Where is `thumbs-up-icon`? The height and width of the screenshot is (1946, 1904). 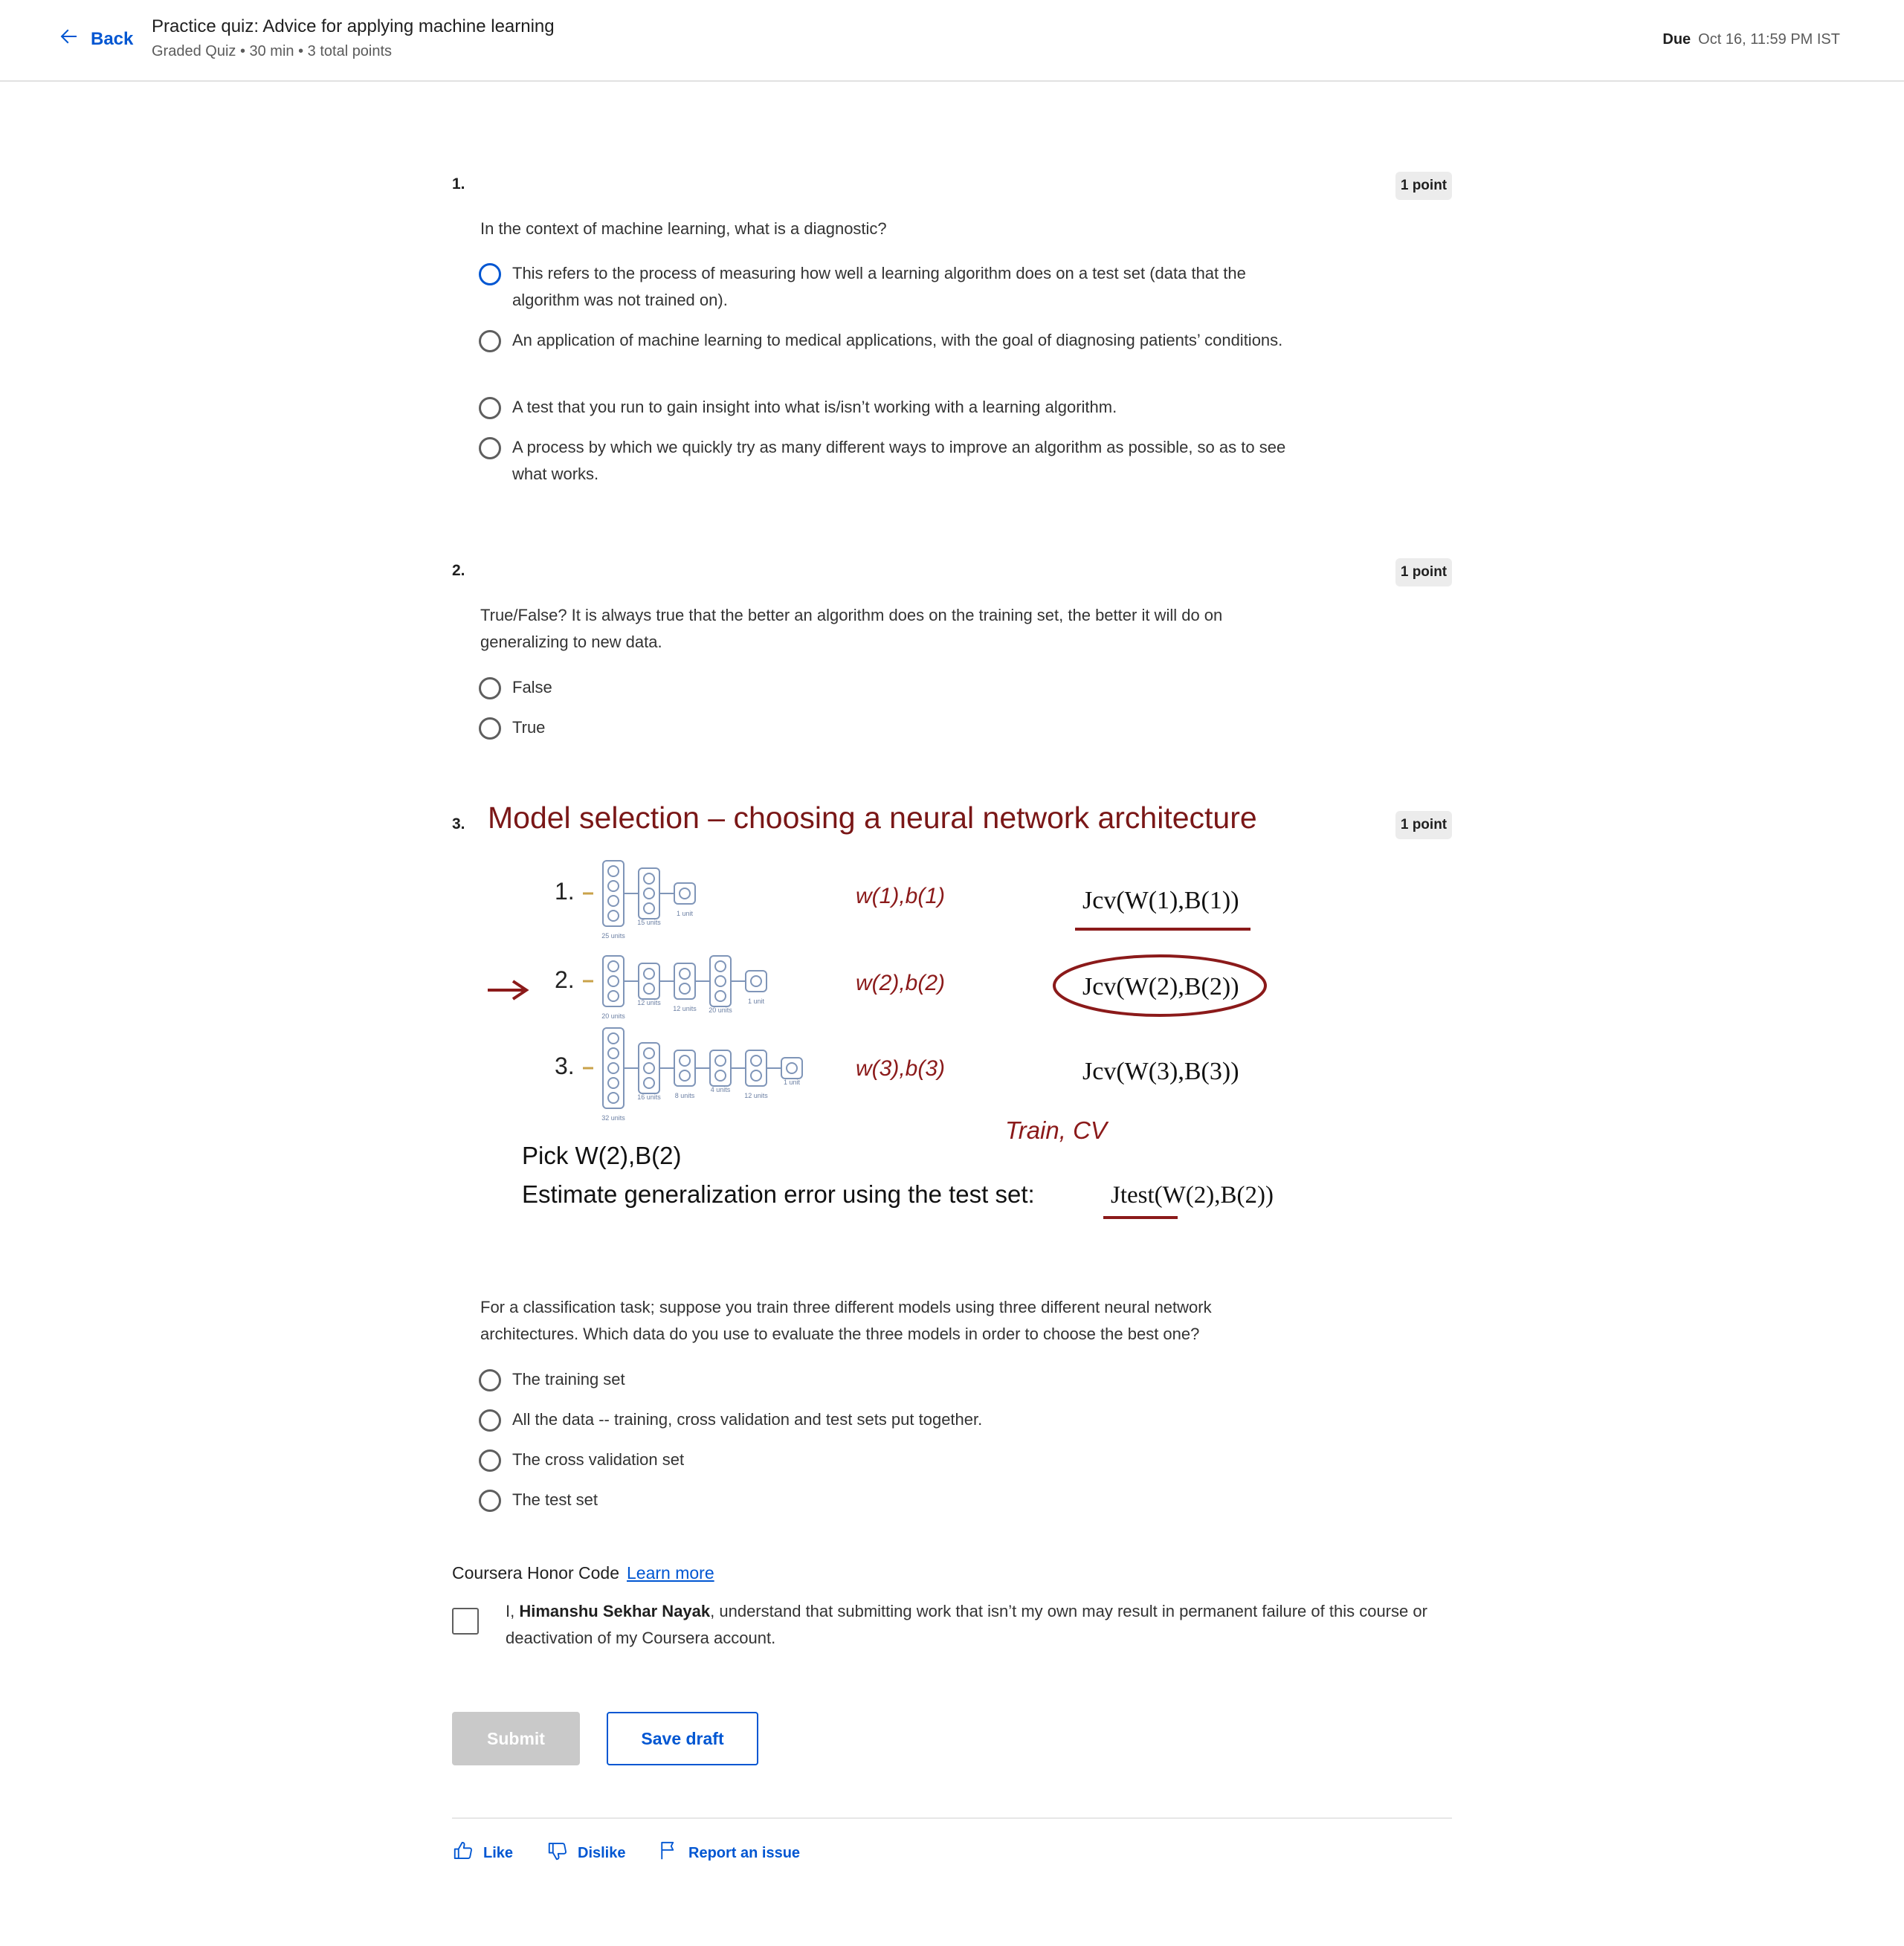
thumbs-up-icon is located at coordinates (463, 1853).